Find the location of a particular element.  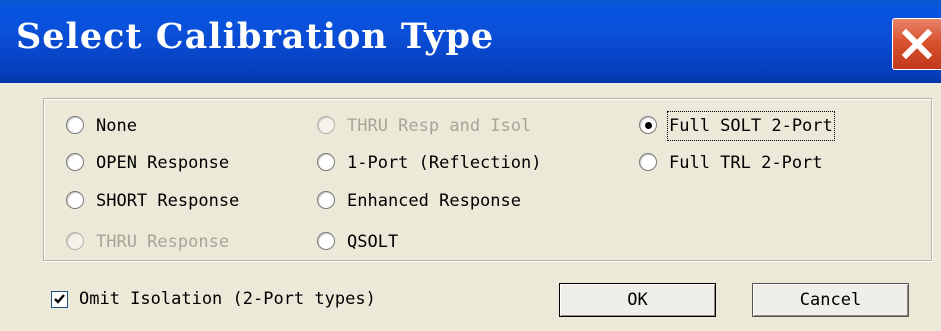

option-label: 1-Port (Reflection) is located at coordinates (444, 163).